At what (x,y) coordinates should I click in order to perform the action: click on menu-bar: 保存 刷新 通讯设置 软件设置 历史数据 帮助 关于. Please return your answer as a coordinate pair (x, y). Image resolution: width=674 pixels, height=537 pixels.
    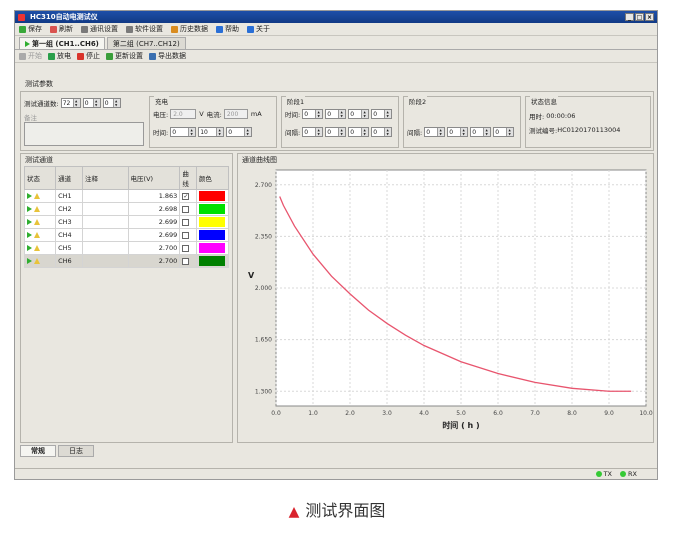
    Looking at the image, I should click on (336, 29).